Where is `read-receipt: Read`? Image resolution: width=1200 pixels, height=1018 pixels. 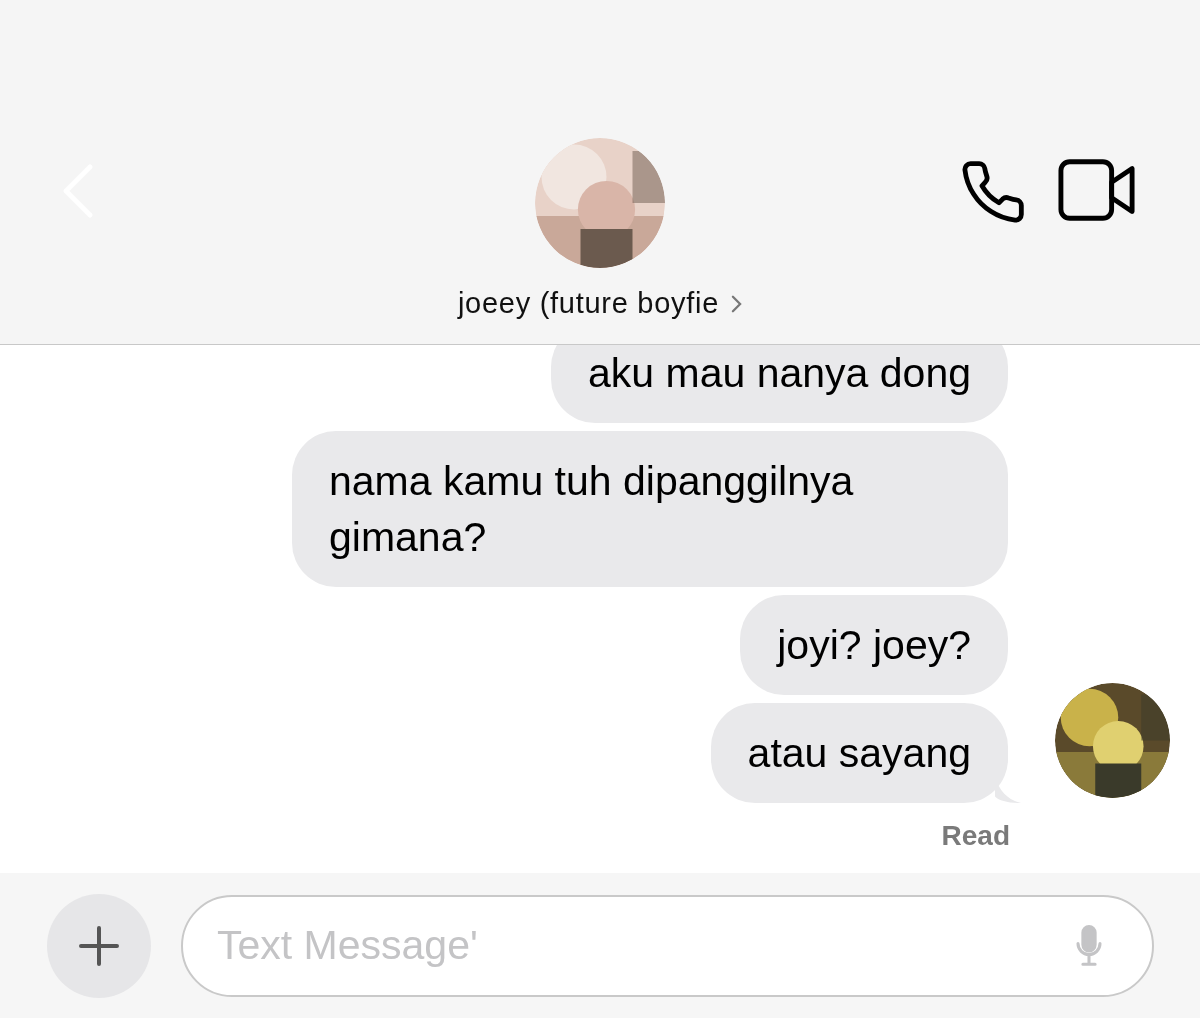
read-receipt: Read is located at coordinates (975, 836).